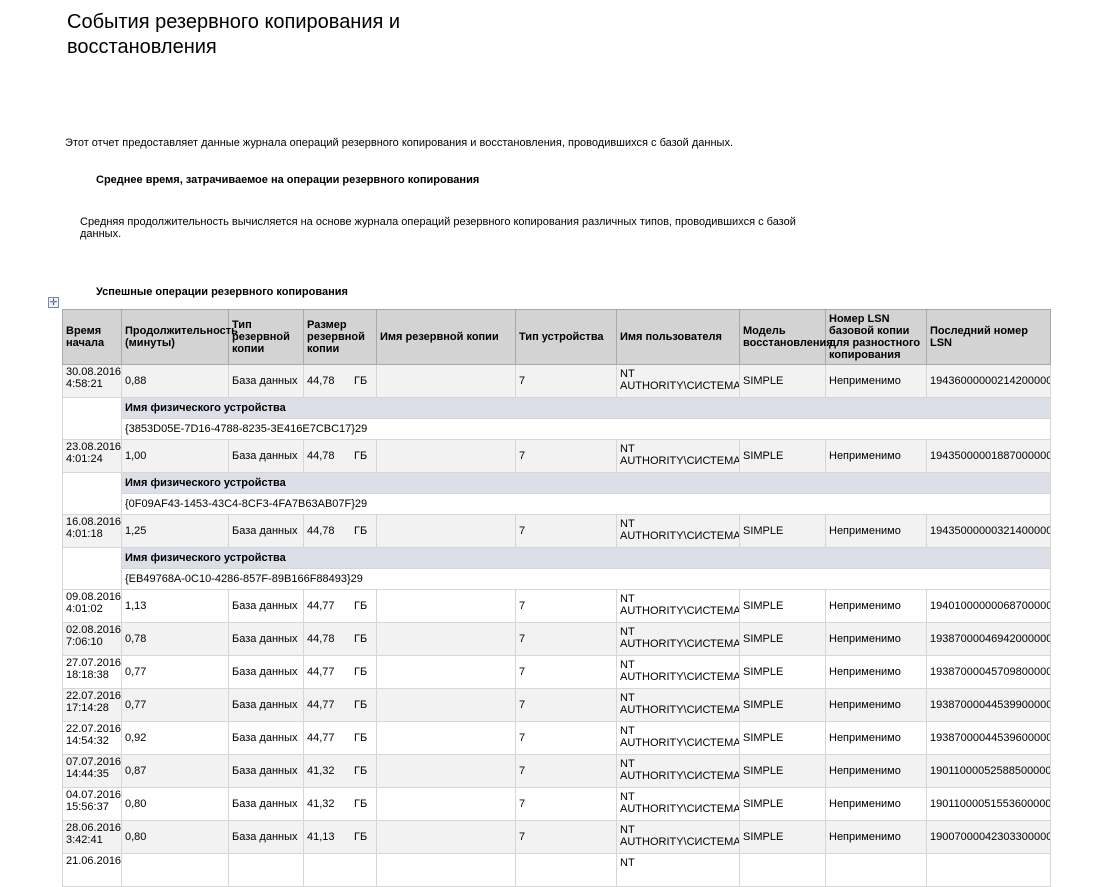 This screenshot has width=1095, height=887. What do you see at coordinates (678, 337) in the screenshot?
I see `column-header-6: Имя пользователя` at bounding box center [678, 337].